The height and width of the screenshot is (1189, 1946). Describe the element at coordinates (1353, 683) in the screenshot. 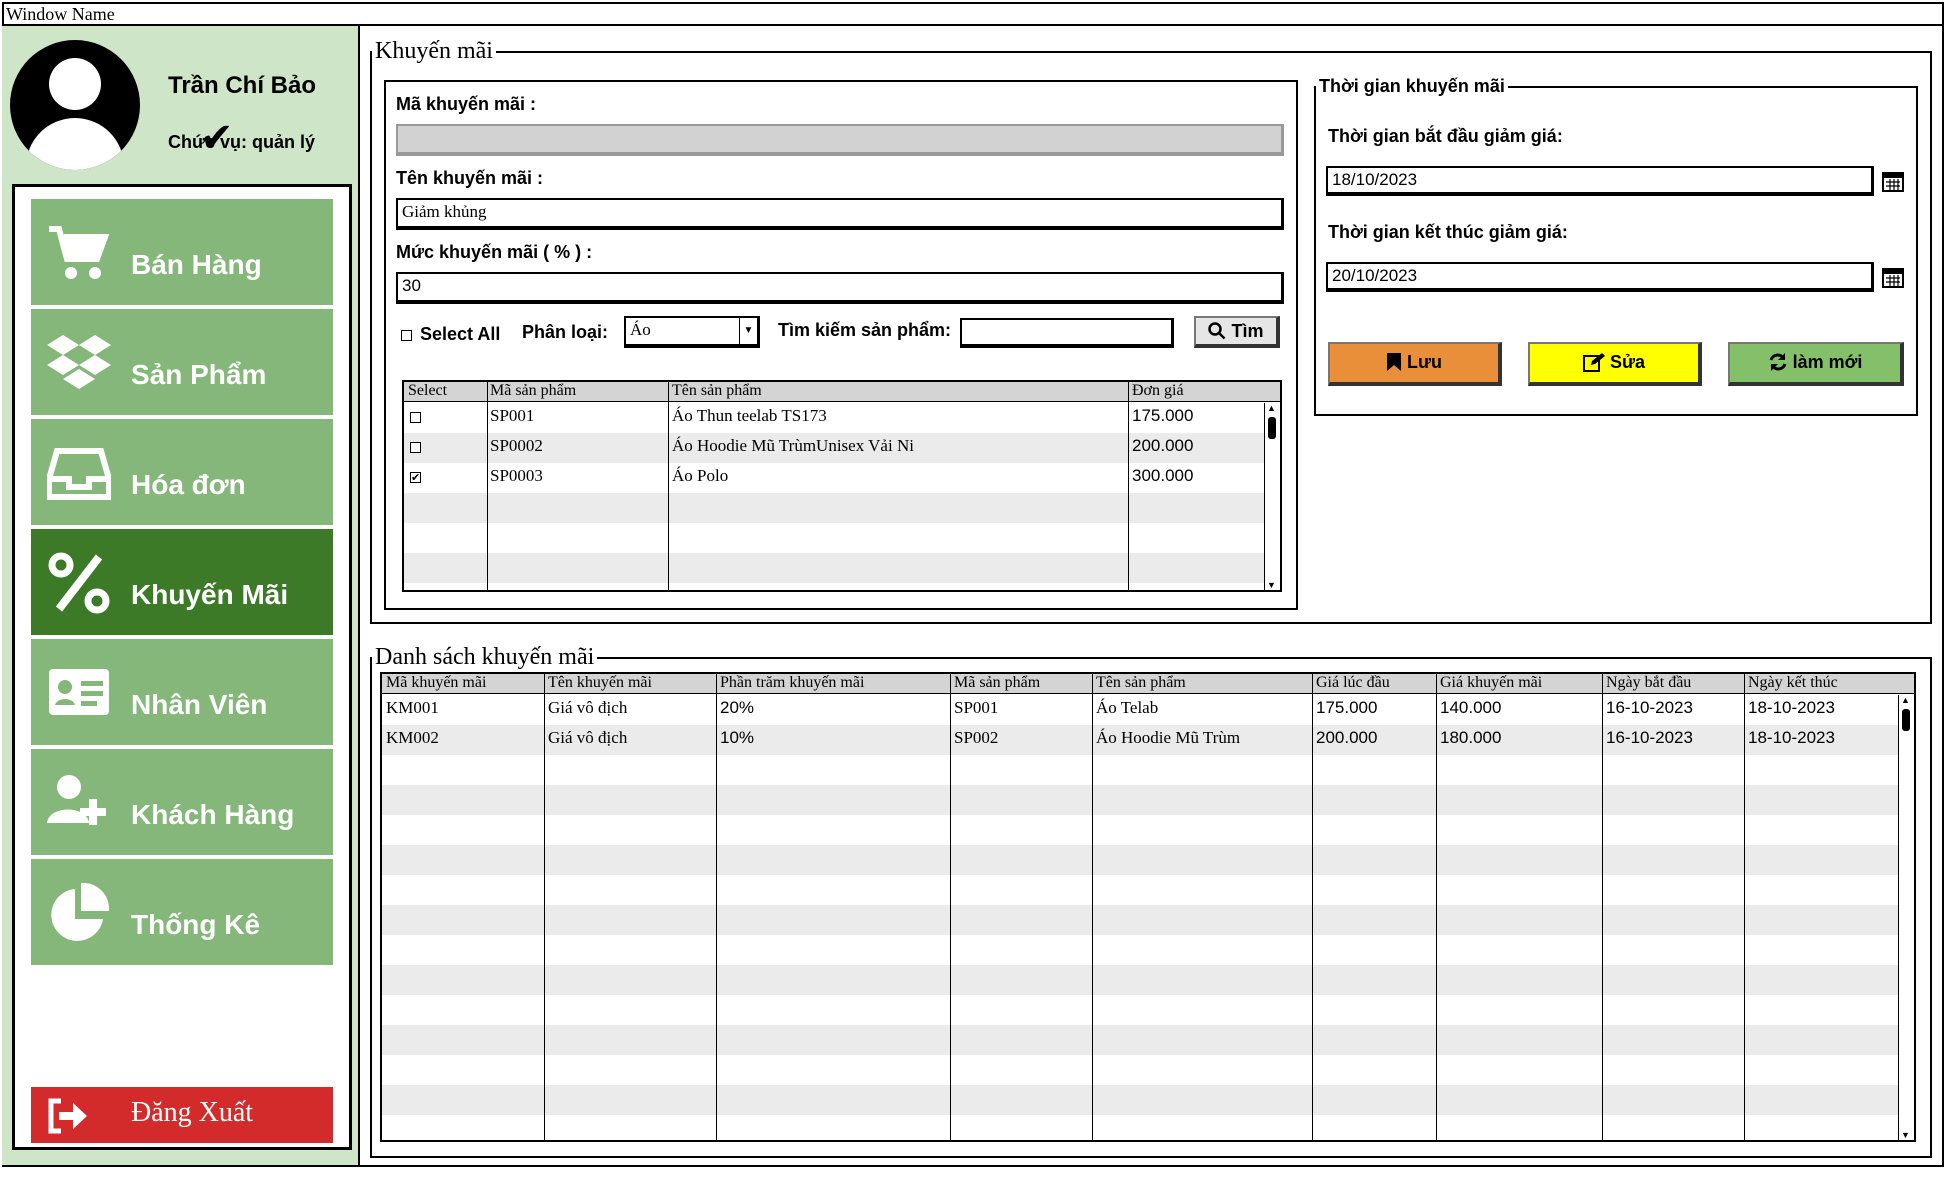

I see `column-header: Giá lúc đầu` at that location.